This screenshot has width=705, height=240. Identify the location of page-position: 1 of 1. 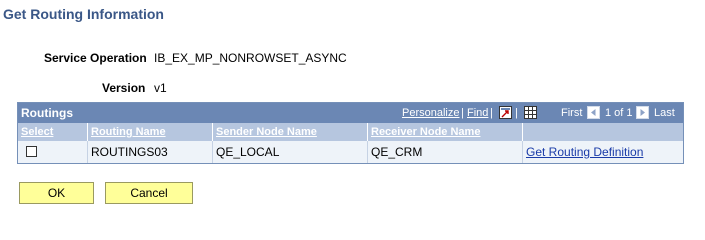
(619, 113).